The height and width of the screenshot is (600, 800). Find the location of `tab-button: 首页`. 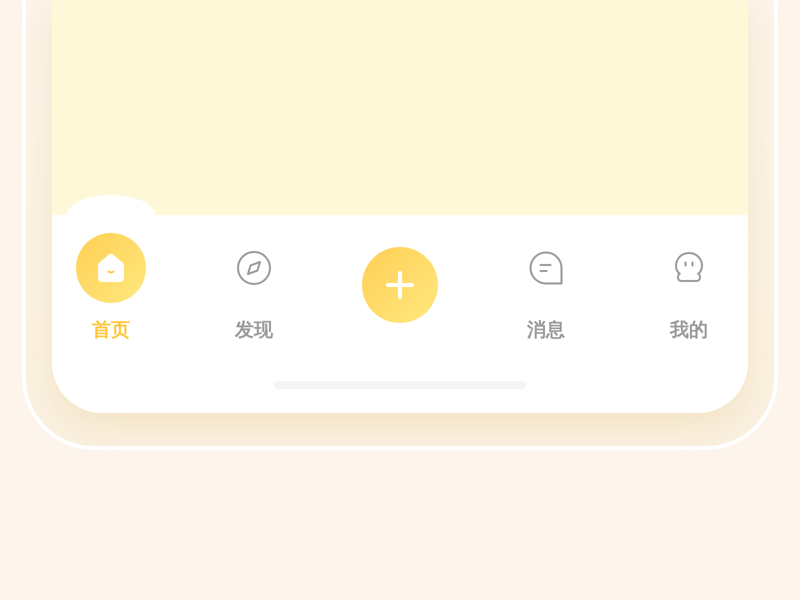

tab-button: 首页 is located at coordinates (111, 278).